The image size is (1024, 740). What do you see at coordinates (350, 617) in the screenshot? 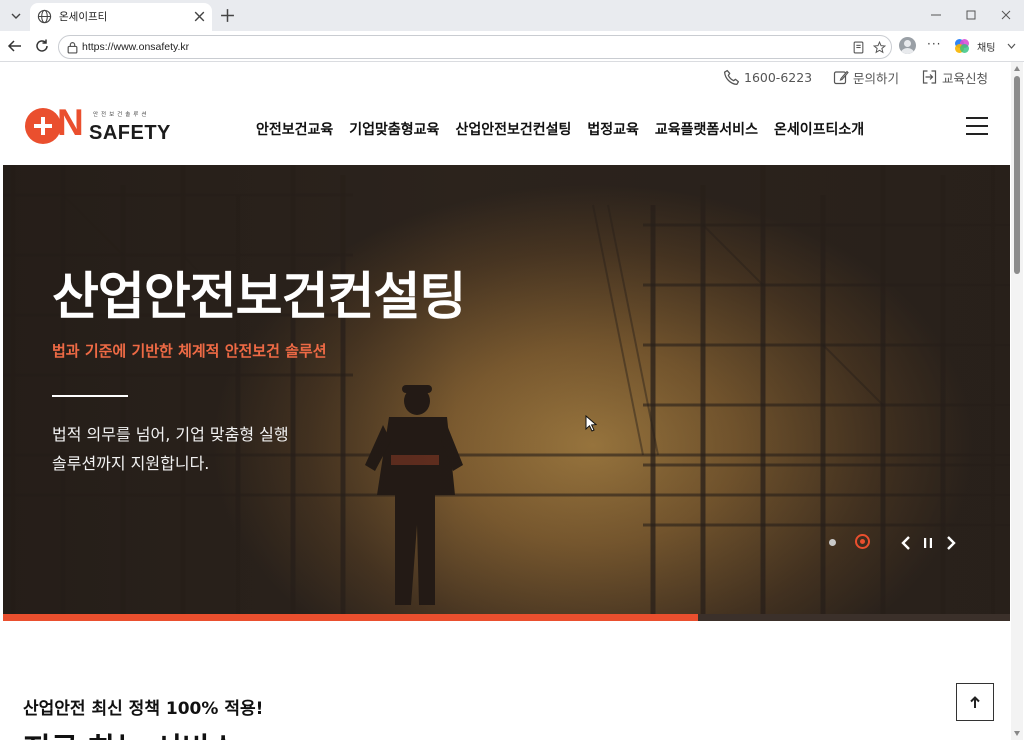
I see `slide-progress-fill` at bounding box center [350, 617].